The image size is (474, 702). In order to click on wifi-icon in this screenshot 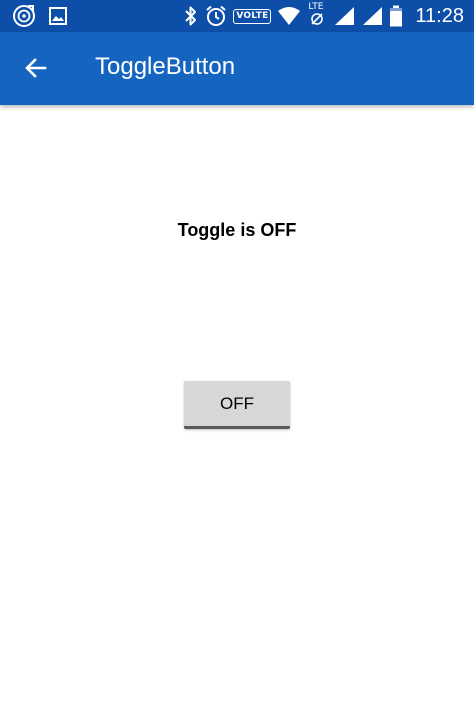, I will do `click(289, 16)`.